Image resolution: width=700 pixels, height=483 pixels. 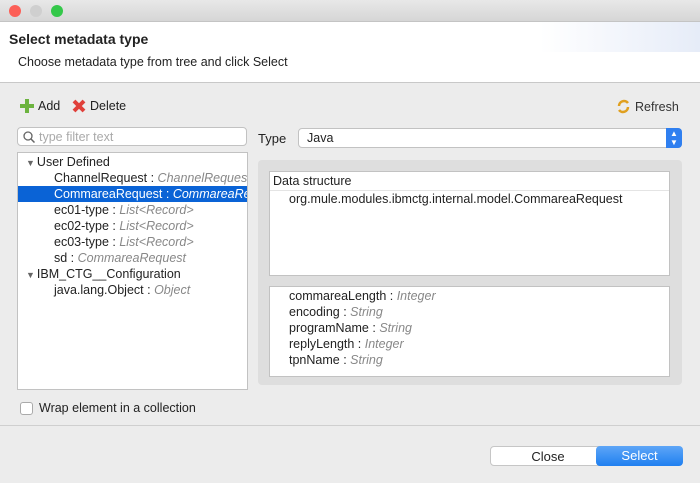 I want to click on tree-item-type: Object, so click(x=172, y=290).